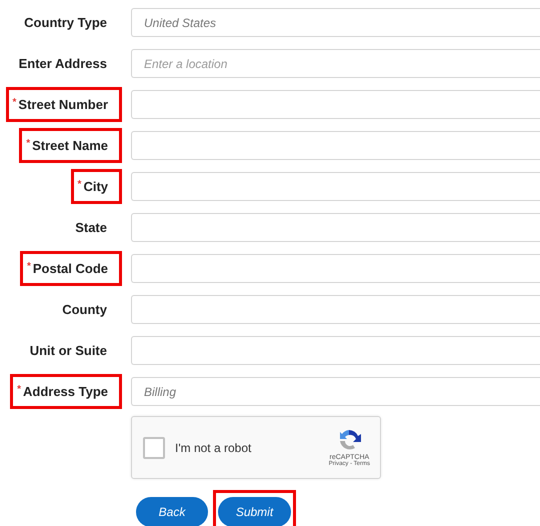  I want to click on field-label: Country Type, so click(65, 22).